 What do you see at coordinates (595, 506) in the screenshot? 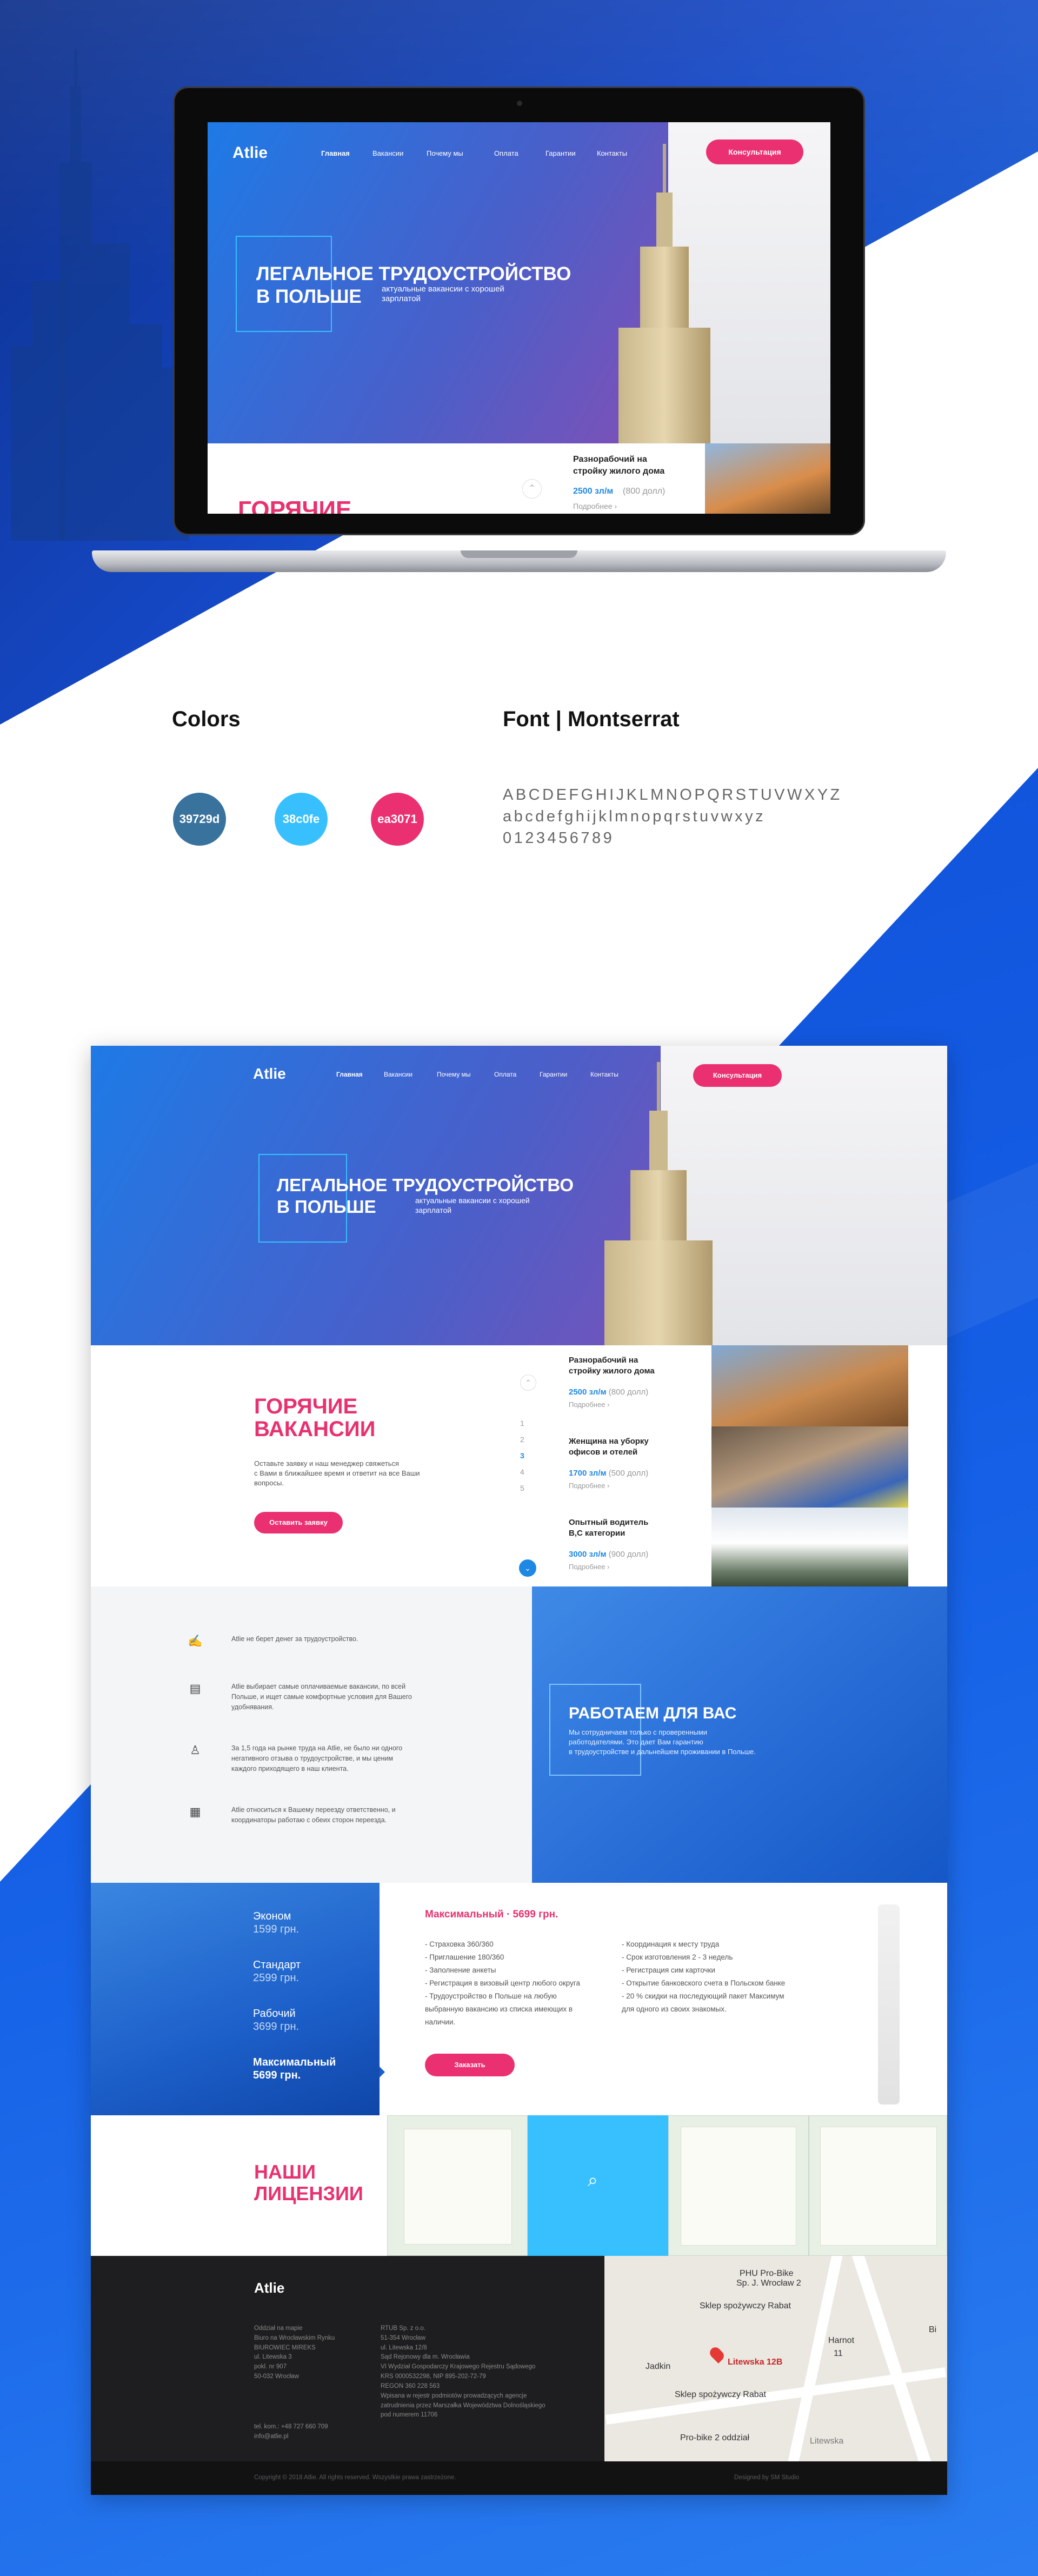
I see `laptop-job-more: Подробнее ›` at bounding box center [595, 506].